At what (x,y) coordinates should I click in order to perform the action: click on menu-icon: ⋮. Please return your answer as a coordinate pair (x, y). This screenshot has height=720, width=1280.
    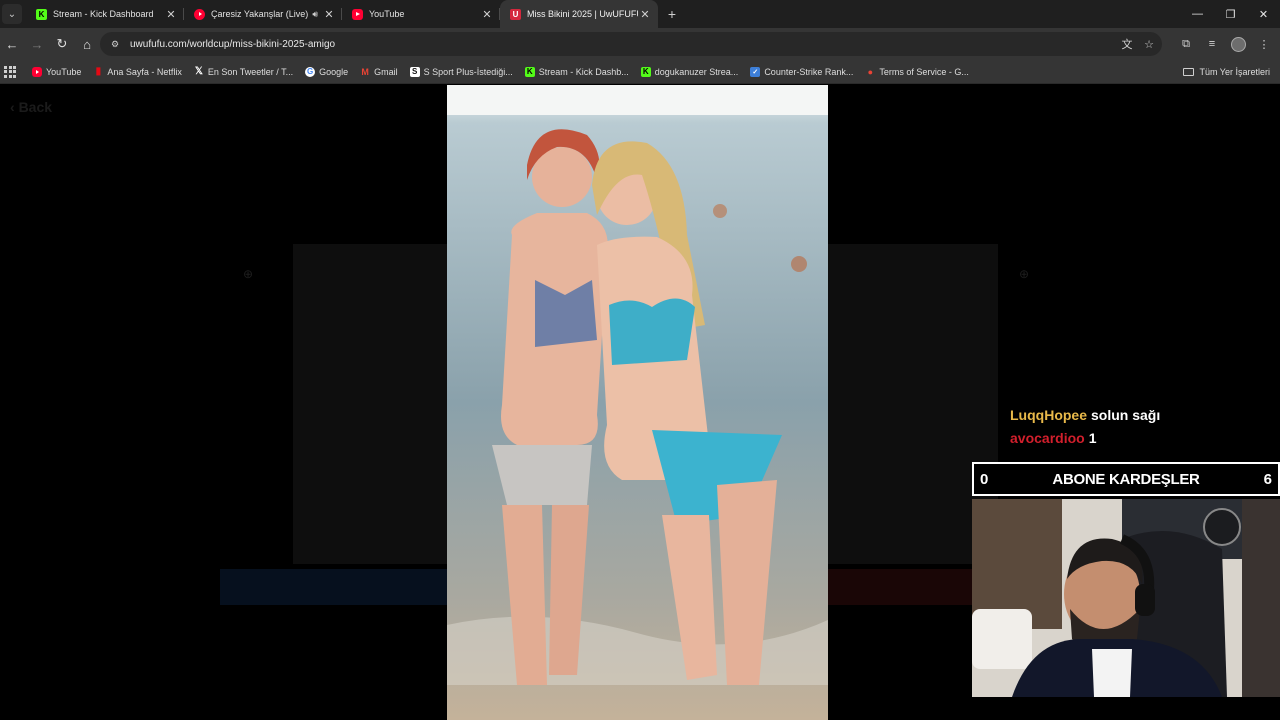
    Looking at the image, I should click on (1264, 44).